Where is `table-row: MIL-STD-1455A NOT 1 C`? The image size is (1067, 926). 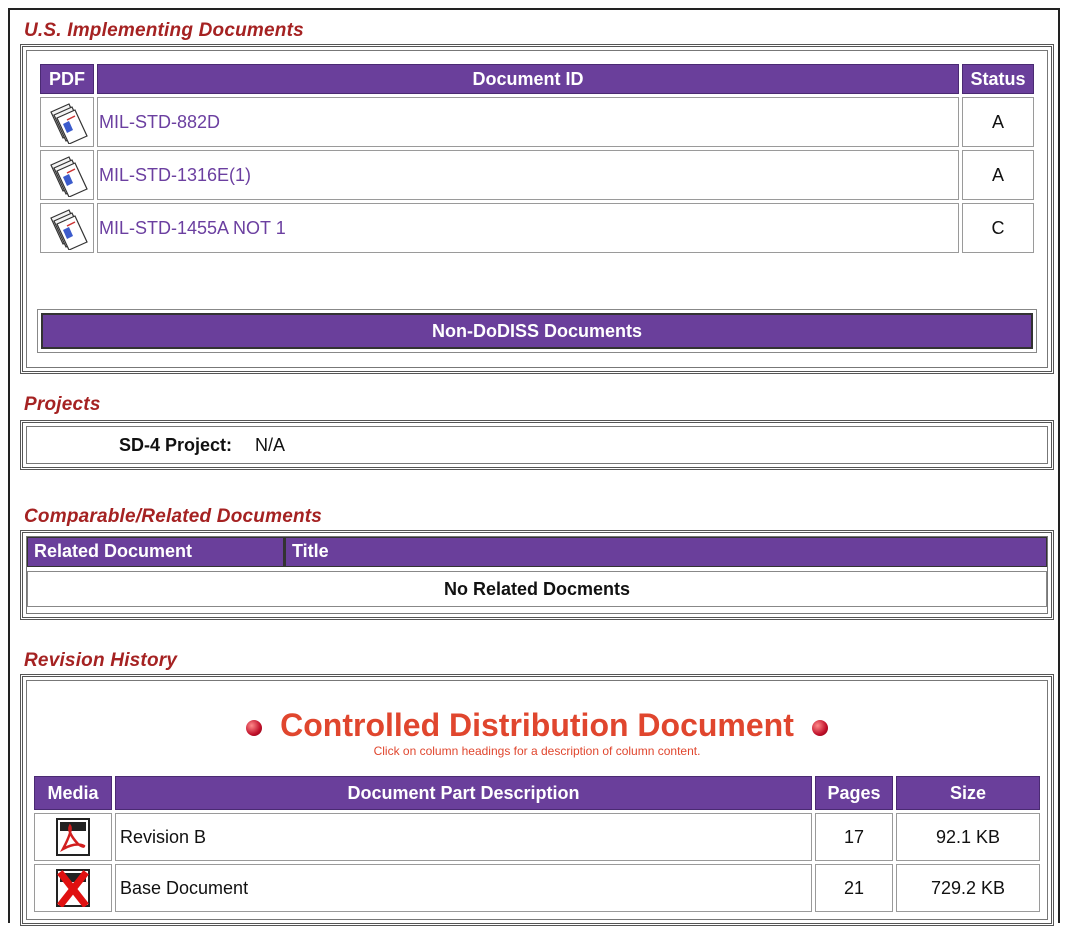
table-row: MIL-STD-1455A NOT 1 C is located at coordinates (537, 228).